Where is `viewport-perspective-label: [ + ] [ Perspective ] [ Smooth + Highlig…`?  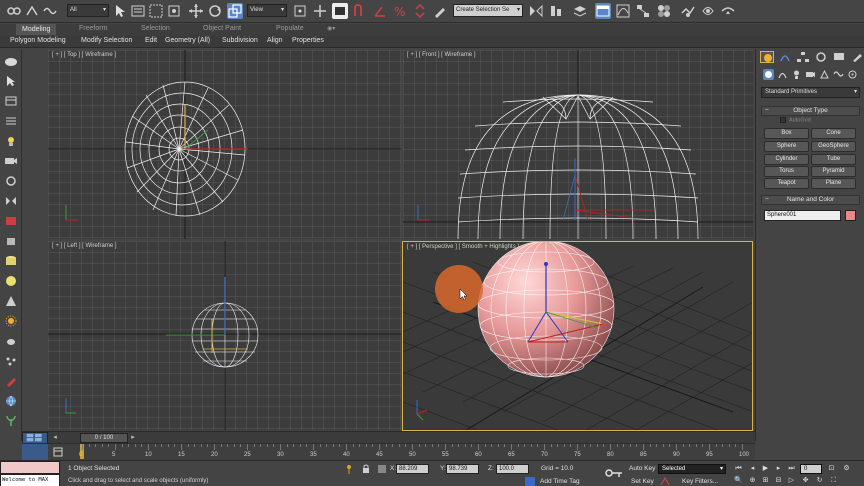
viewport-perspective-label: [ + ] [ Perspective ] [ Smooth + Highlig… is located at coordinates (463, 247).